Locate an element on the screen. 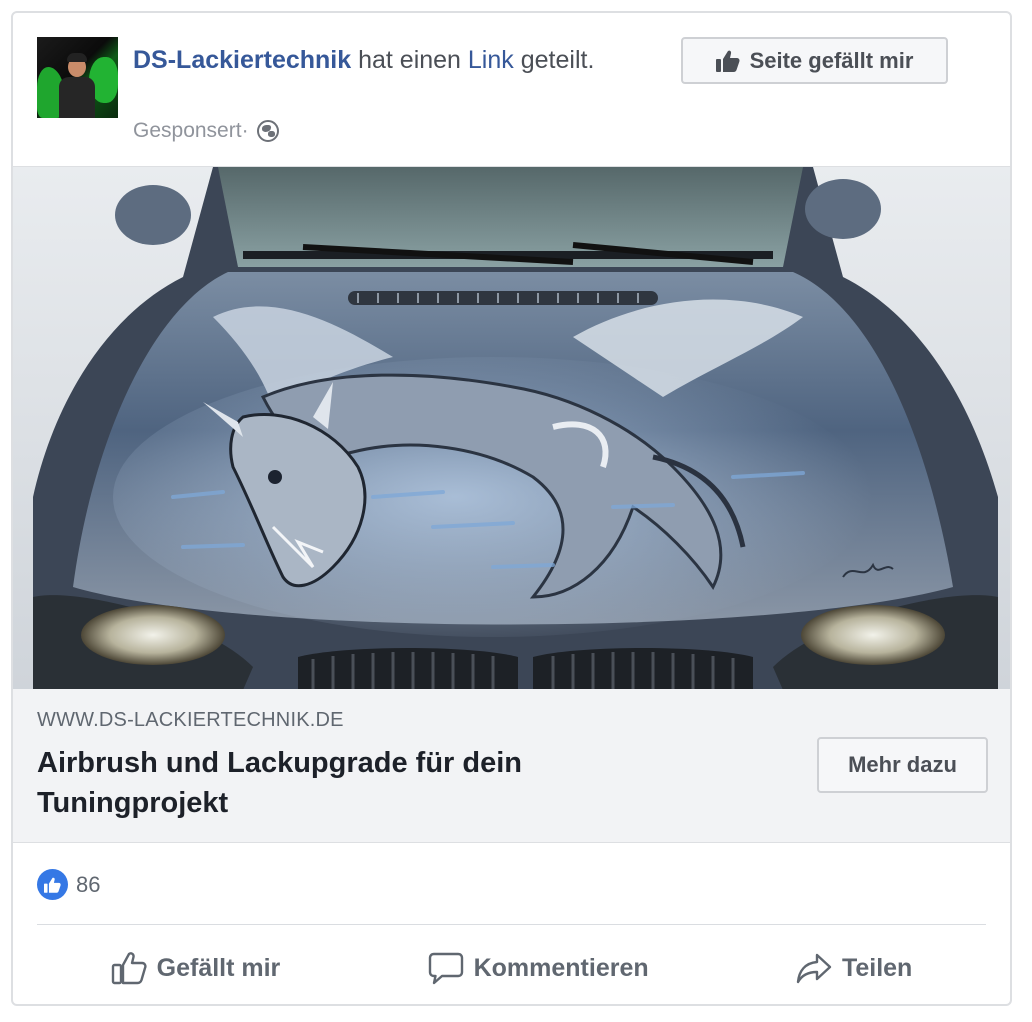  sponsored-label: Gesponsert is located at coordinates (187, 131).